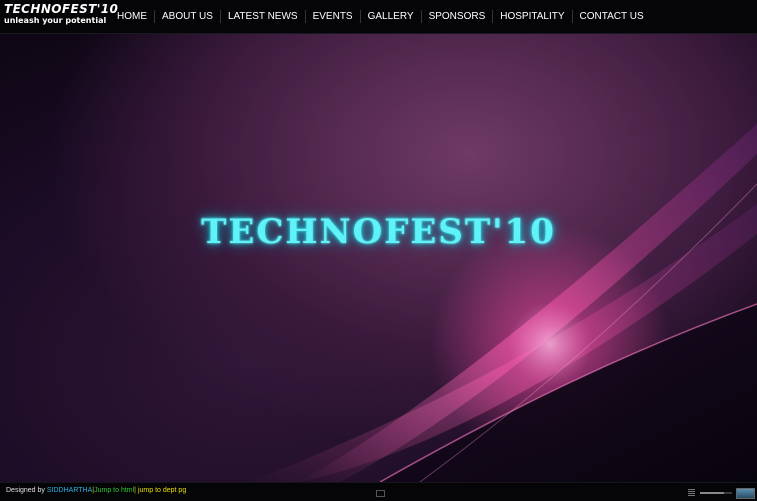 The height and width of the screenshot is (501, 757). I want to click on fullscreen-icon, so click(380, 493).